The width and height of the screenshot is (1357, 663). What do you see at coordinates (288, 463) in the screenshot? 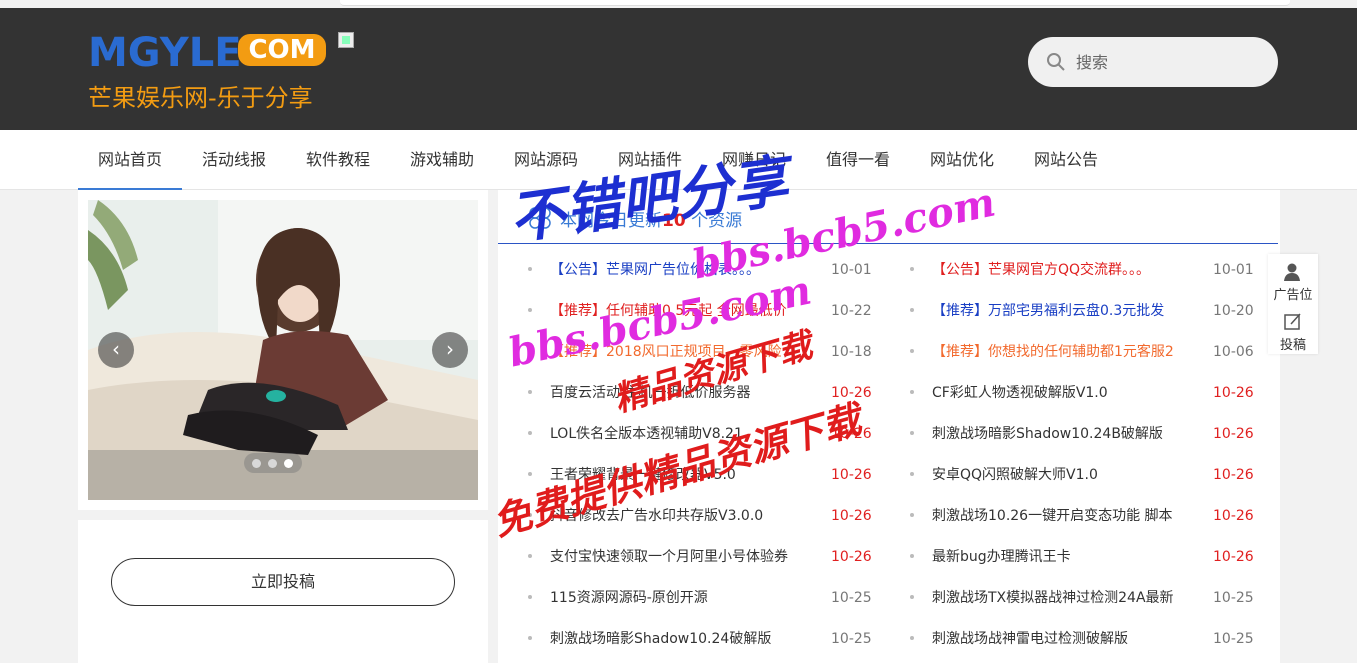
I see `slider-dot-3-active` at bounding box center [288, 463].